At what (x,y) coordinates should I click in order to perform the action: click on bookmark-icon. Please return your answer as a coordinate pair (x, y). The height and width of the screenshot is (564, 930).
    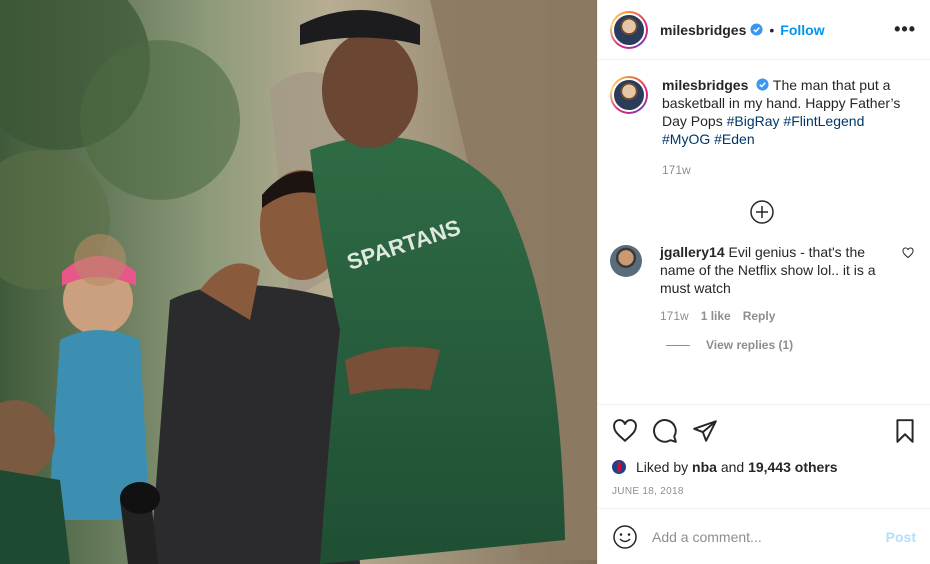
    Looking at the image, I should click on (905, 431).